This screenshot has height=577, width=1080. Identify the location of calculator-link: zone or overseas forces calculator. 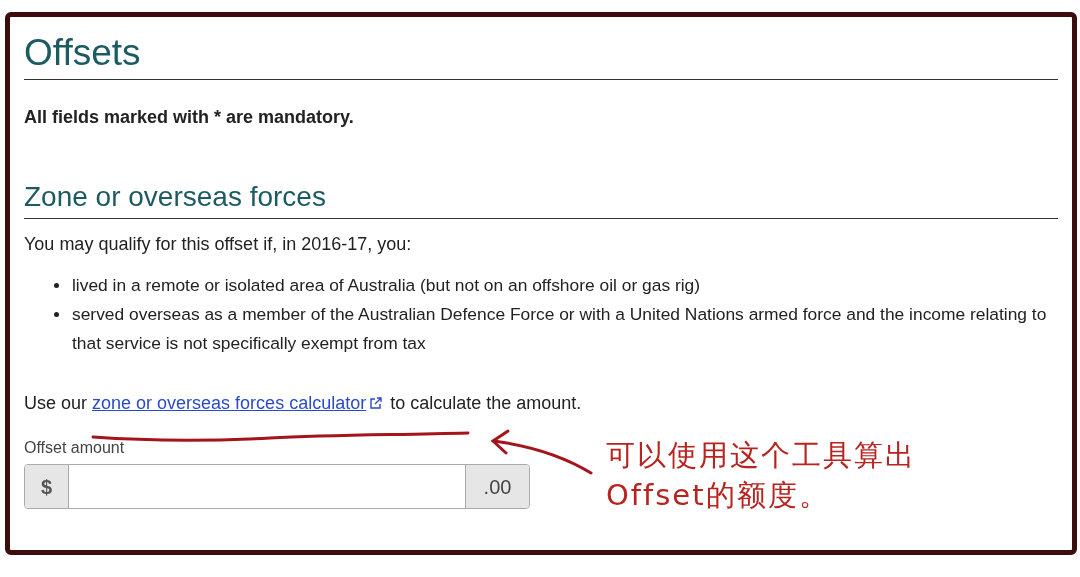
(229, 403).